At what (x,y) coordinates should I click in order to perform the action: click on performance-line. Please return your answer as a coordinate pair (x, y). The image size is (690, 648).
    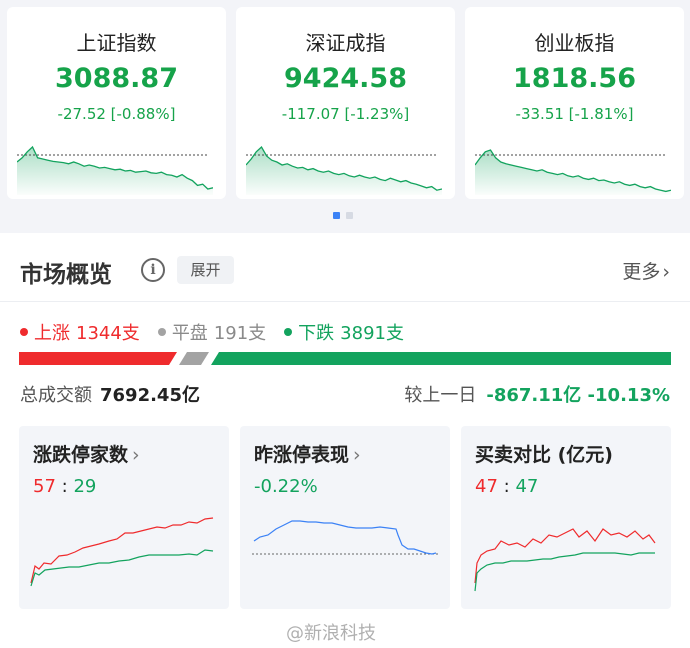
    Looking at the image, I should click on (345, 537).